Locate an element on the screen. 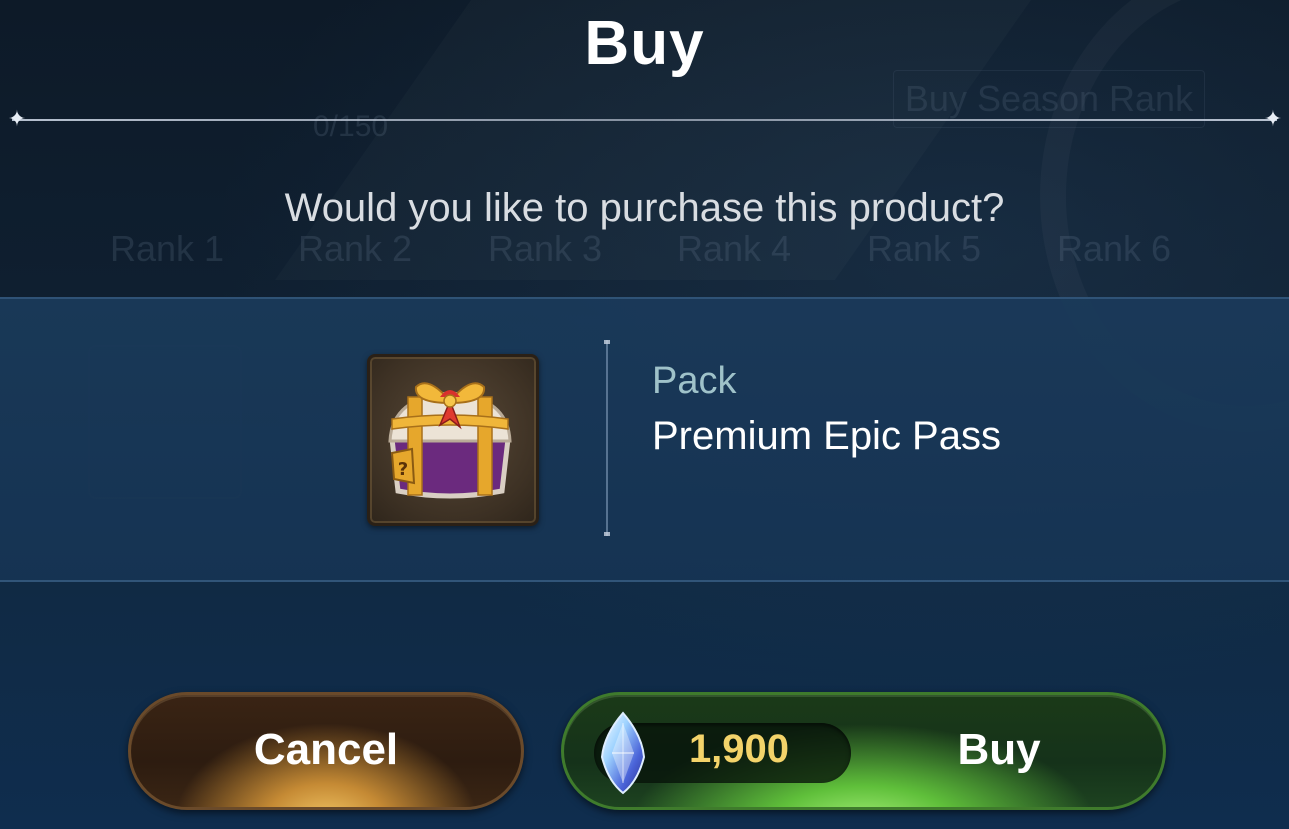  confirmation-question: Would you like to purchase this product? is located at coordinates (644, 208).